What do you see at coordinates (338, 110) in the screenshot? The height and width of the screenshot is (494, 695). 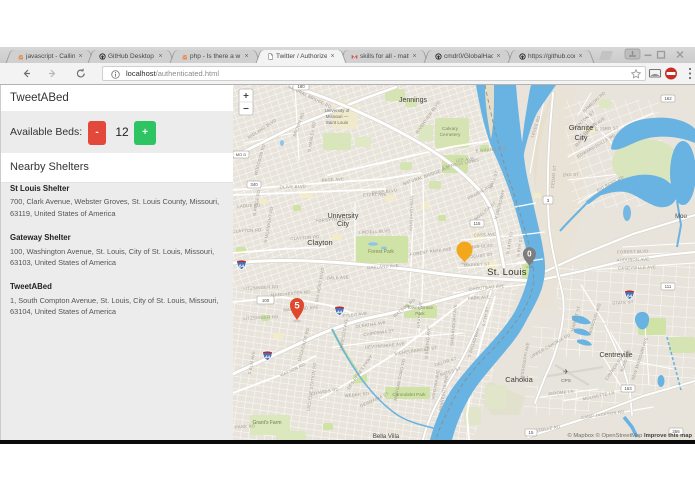 I see `svg-text: University of` at bounding box center [338, 110].